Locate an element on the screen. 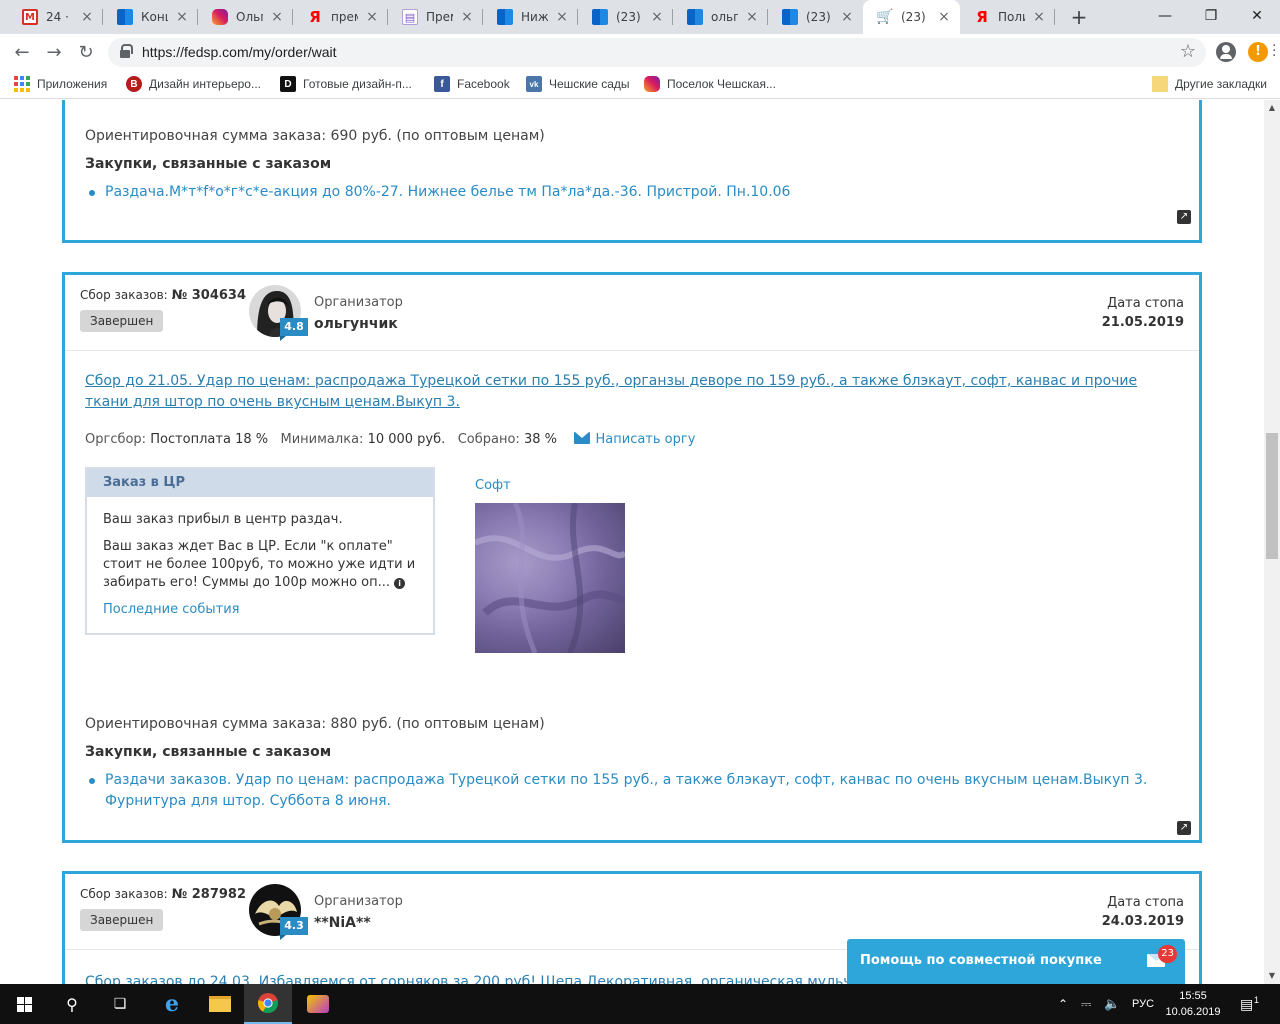 Image resolution: width=1280 pixels, height=1024 pixels. product-link: Софт is located at coordinates (493, 485).